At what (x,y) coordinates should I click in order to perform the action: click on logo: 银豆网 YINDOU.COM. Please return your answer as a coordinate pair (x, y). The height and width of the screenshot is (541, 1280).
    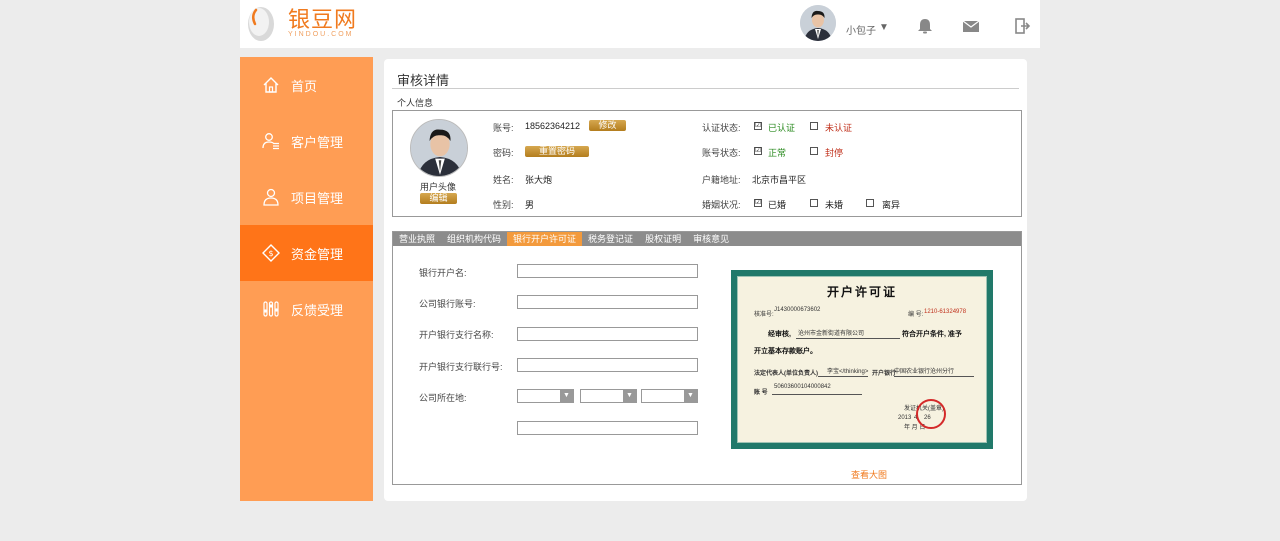
    Looking at the image, I should click on (301, 23).